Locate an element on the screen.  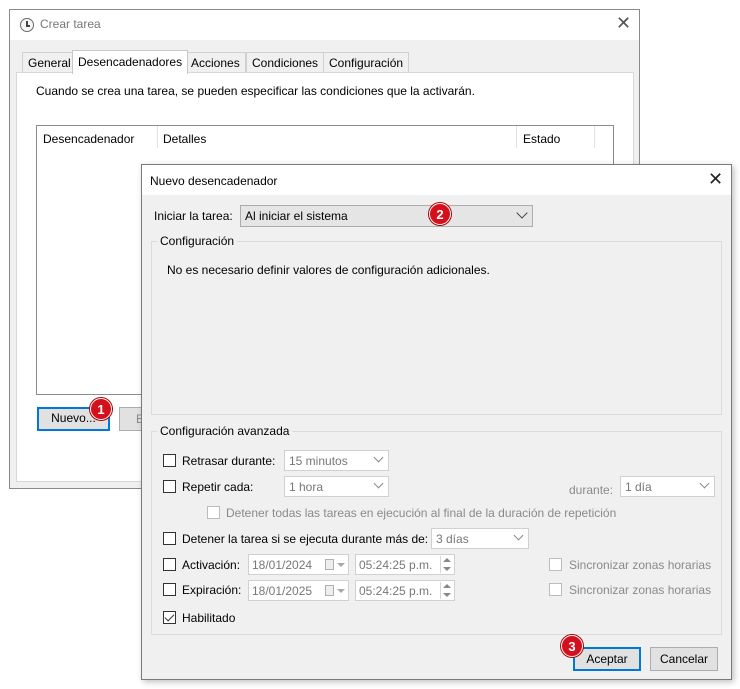
activation-date-picker: 18/01/2024 is located at coordinates (298, 564).